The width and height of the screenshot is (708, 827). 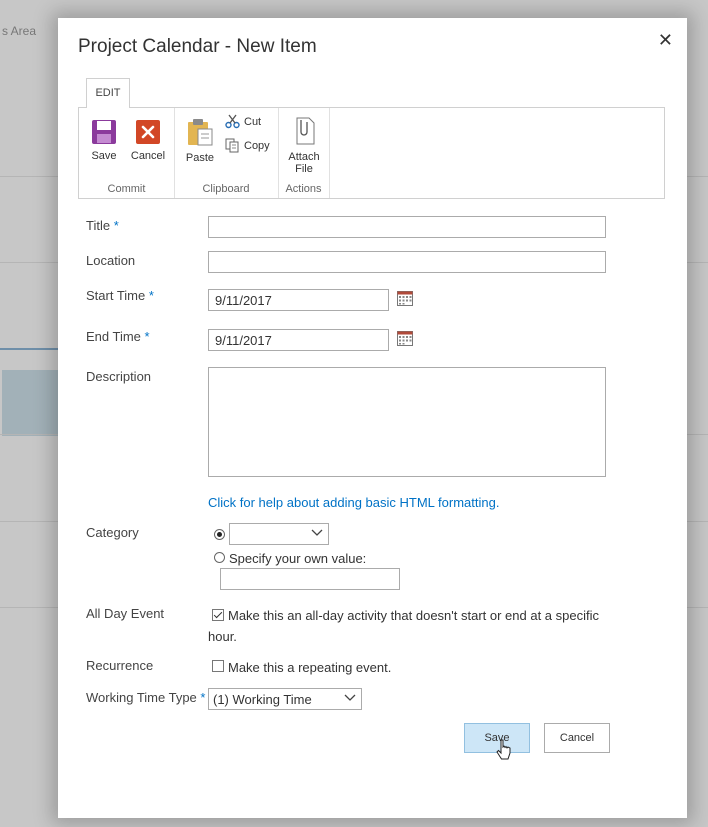 I want to click on ribbon-cut-button: Cut, so click(x=243, y=121).